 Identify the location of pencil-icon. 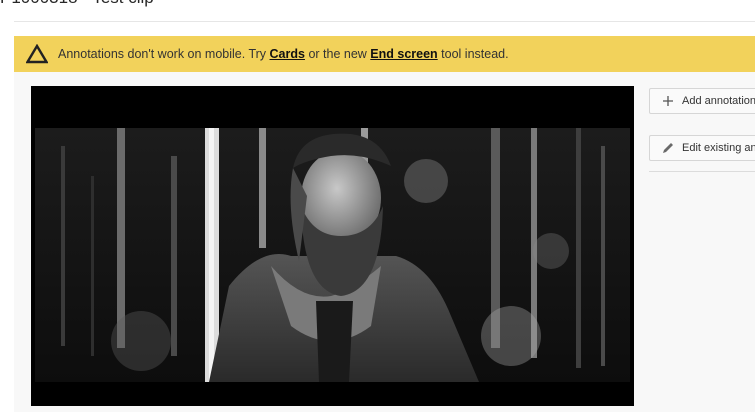
(668, 148).